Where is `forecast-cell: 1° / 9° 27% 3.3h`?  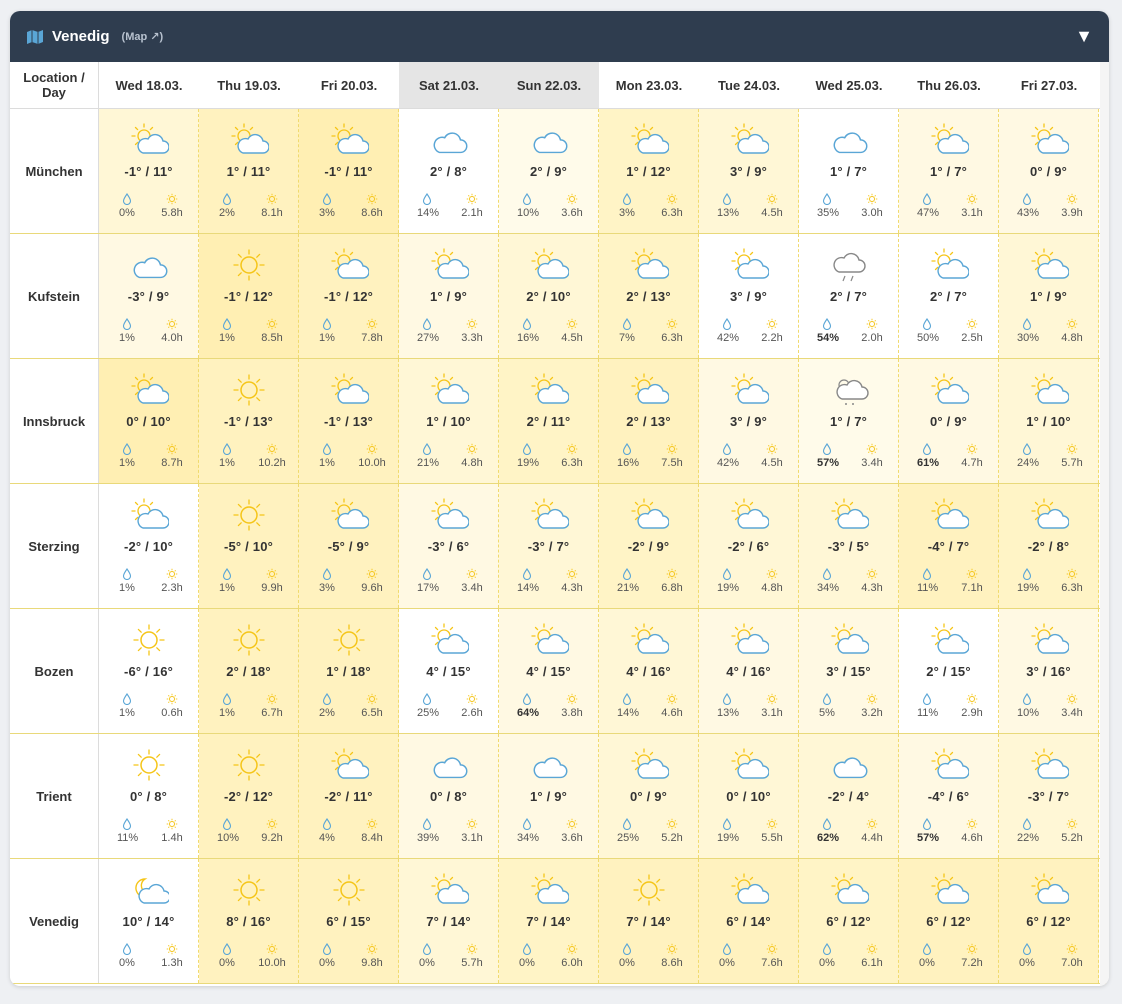 forecast-cell: 1° / 9° 27% 3.3h is located at coordinates (449, 296).